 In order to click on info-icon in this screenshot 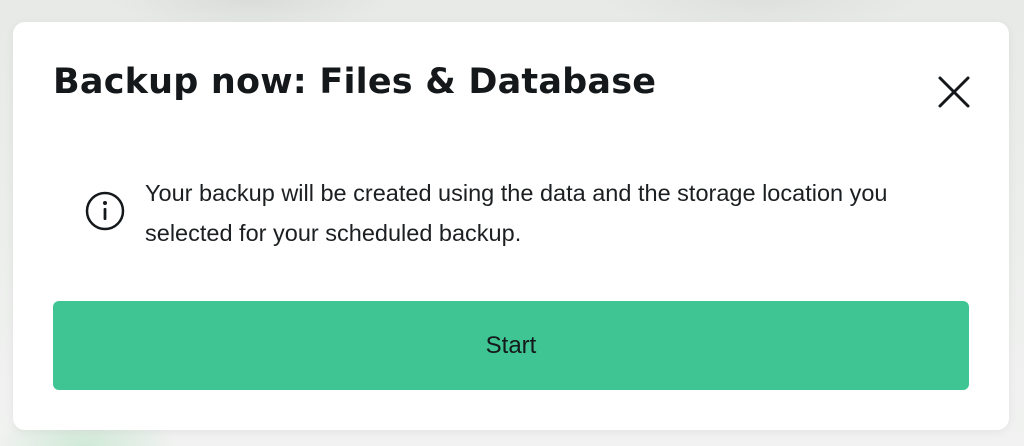, I will do `click(105, 211)`.